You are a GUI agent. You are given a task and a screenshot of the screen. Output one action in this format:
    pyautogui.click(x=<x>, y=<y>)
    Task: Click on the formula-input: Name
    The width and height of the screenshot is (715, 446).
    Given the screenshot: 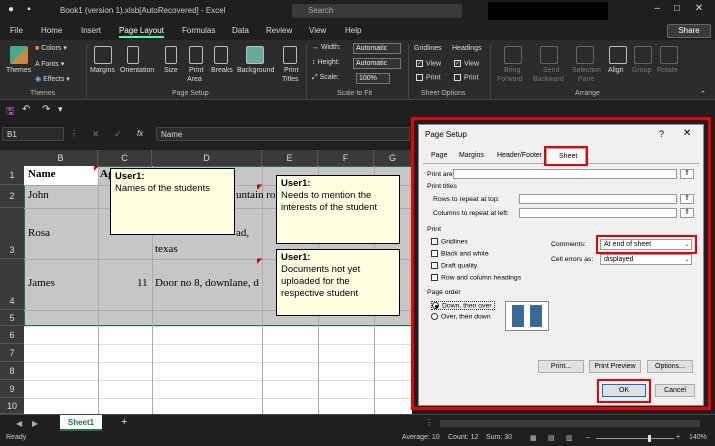 What is the action you would take?
    pyautogui.click(x=283, y=134)
    